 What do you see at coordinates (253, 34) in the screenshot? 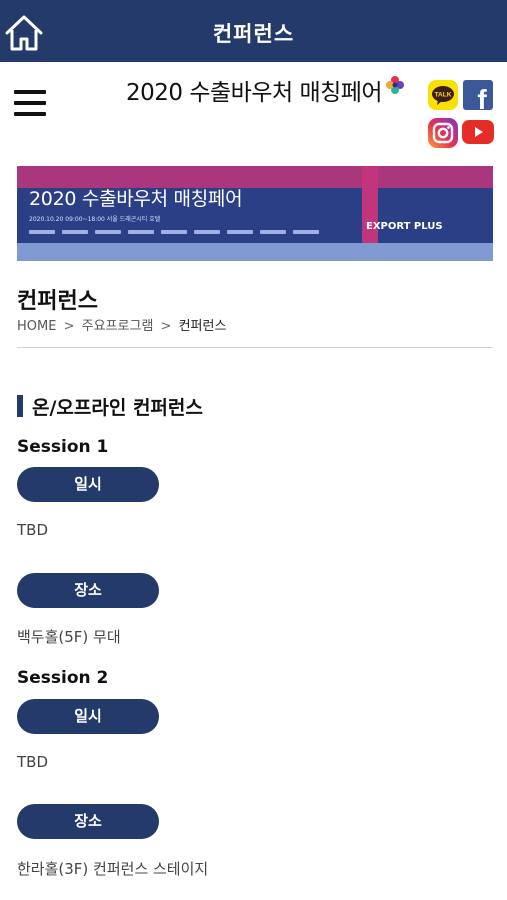
I see `topbar-title: 컨퍼런스` at bounding box center [253, 34].